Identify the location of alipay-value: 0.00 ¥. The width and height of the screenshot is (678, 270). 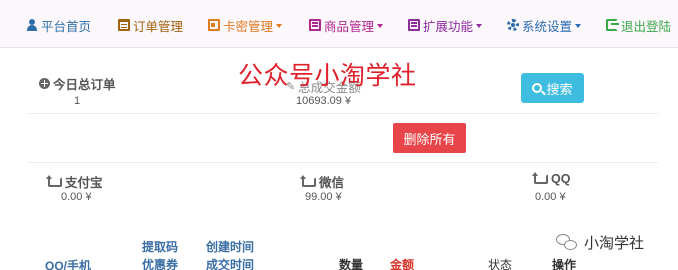
(76, 197).